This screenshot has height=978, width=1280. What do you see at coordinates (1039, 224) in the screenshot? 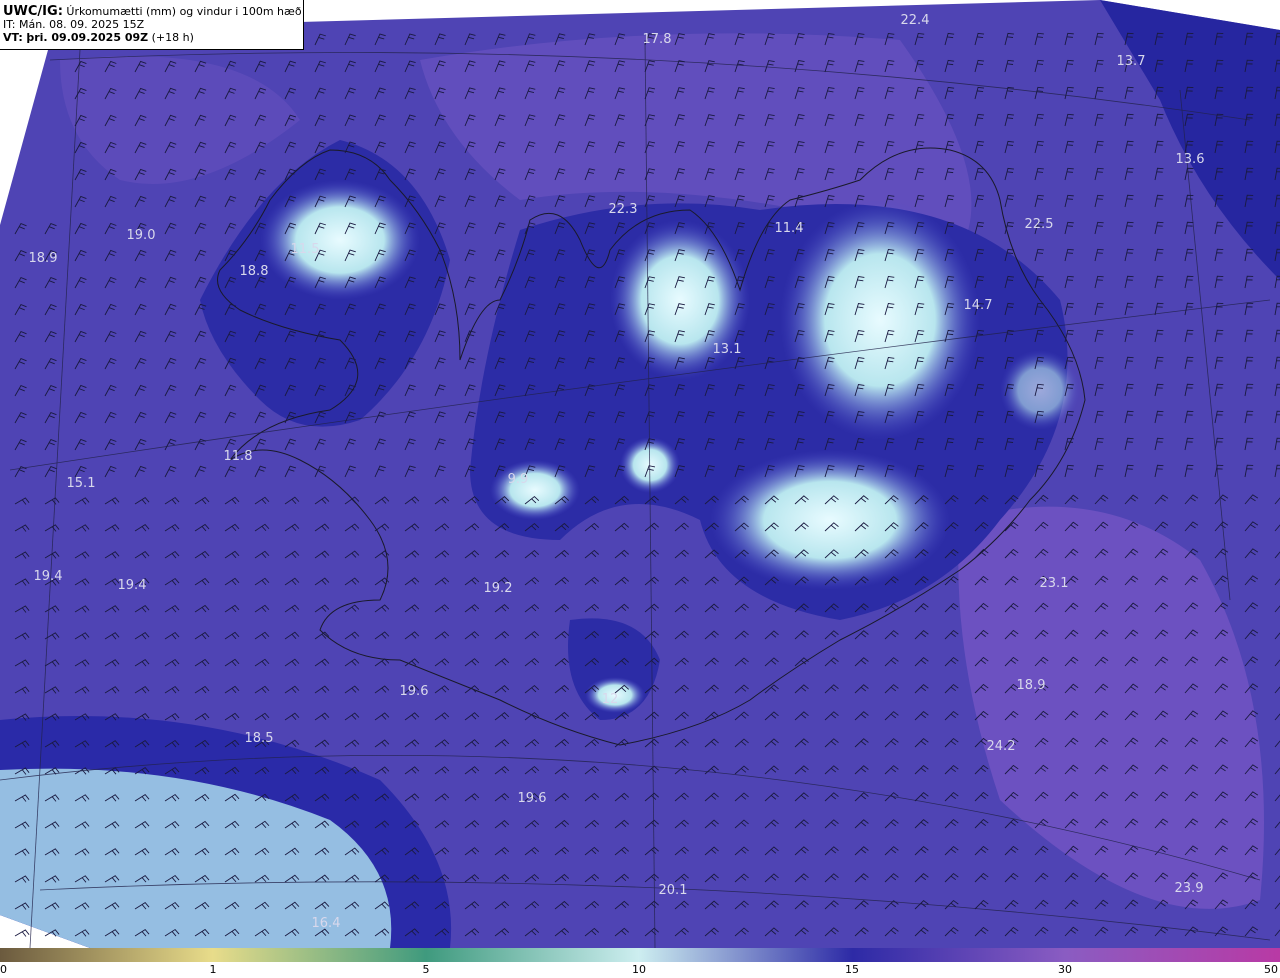
I see `precip-value-label: 22.5` at bounding box center [1039, 224].